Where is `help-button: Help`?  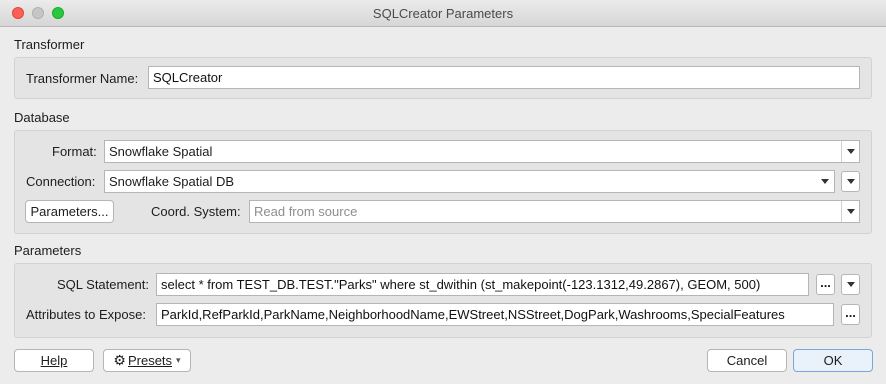
help-button: Help is located at coordinates (54, 360).